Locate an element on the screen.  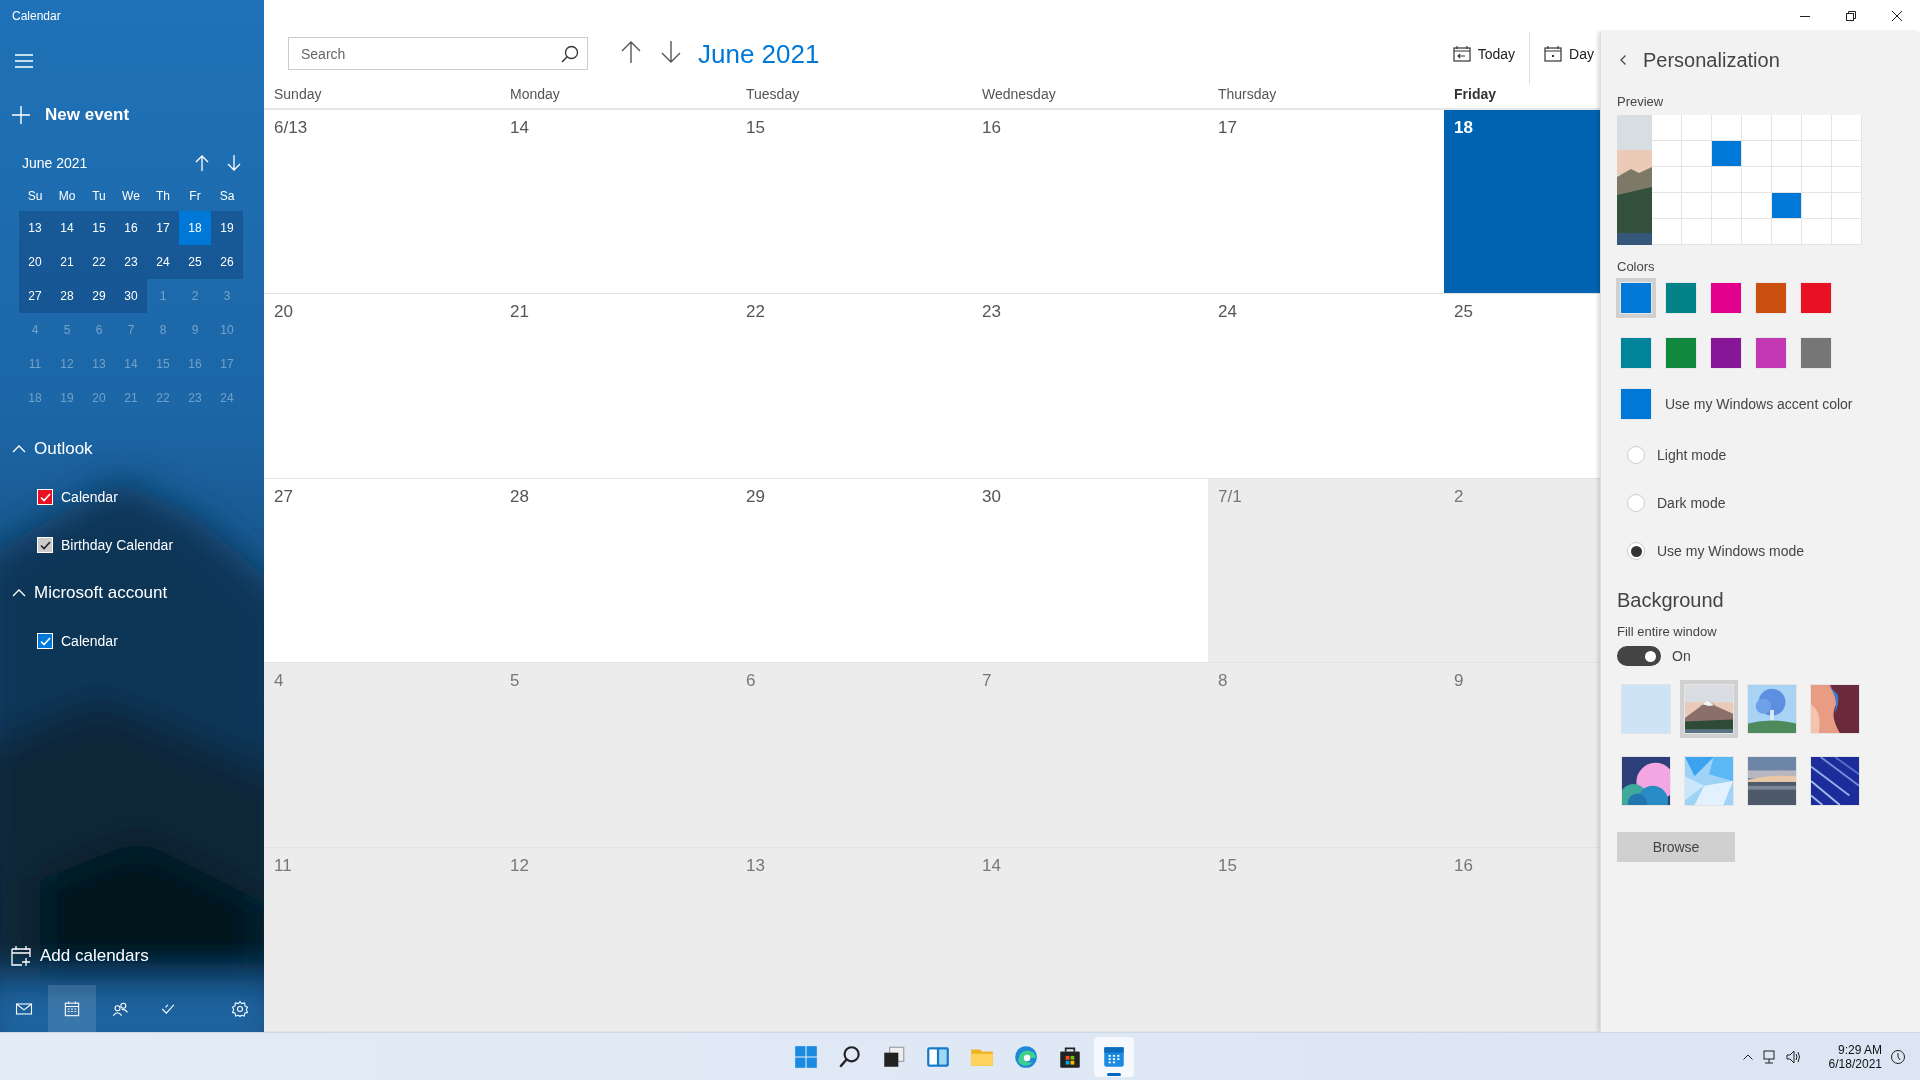
color-tile is located at coordinates (1646, 709).